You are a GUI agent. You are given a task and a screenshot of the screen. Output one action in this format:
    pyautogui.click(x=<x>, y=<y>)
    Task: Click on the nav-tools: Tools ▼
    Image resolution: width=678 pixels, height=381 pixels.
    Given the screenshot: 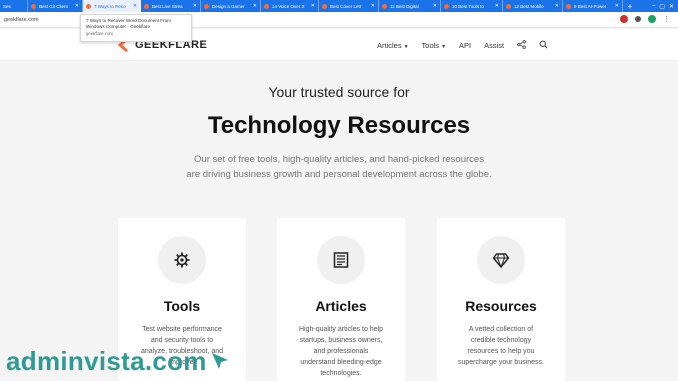 What is the action you would take?
    pyautogui.click(x=434, y=45)
    